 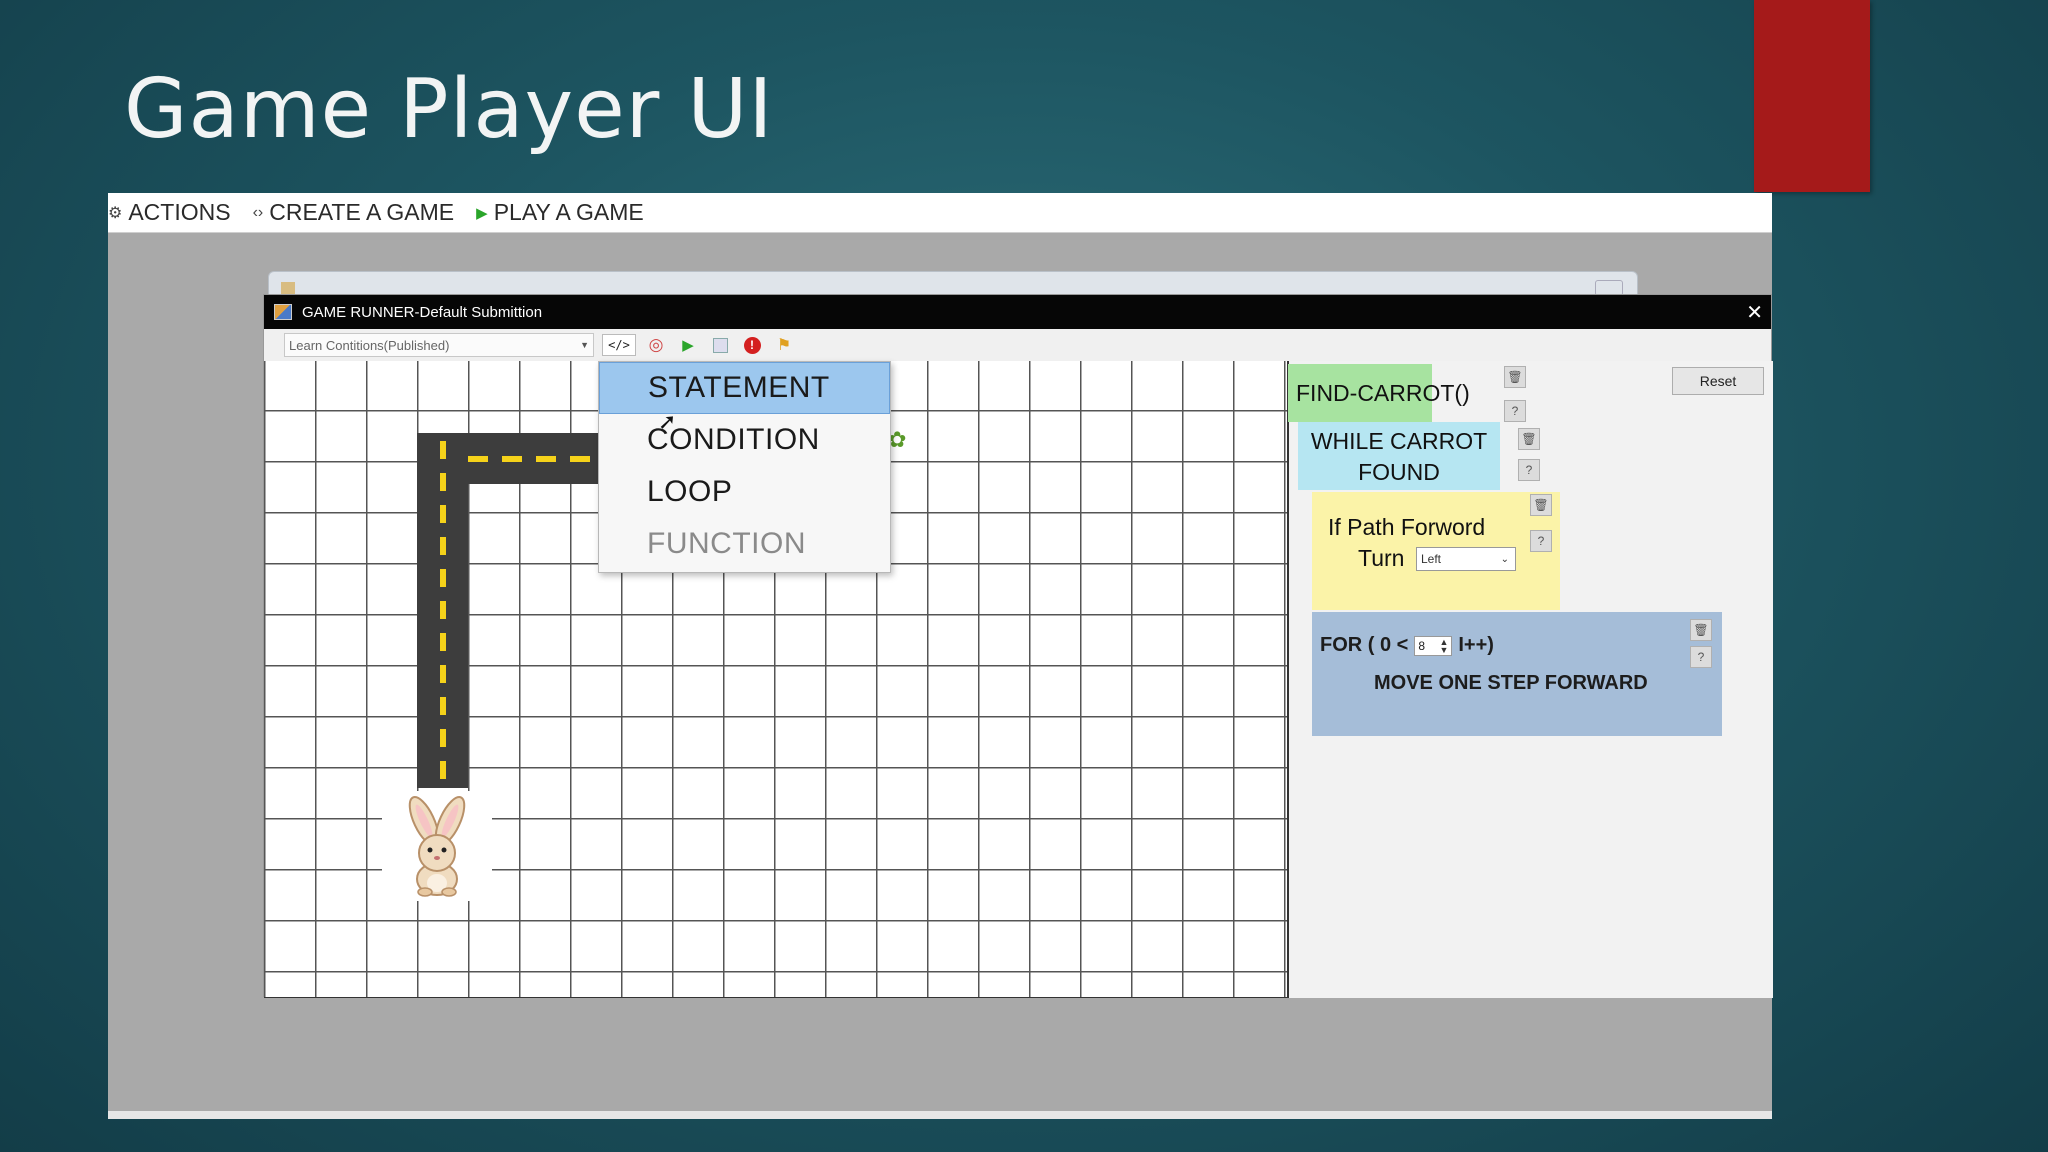 What do you see at coordinates (744, 492) in the screenshot?
I see `menu-item-loop: LOOP` at bounding box center [744, 492].